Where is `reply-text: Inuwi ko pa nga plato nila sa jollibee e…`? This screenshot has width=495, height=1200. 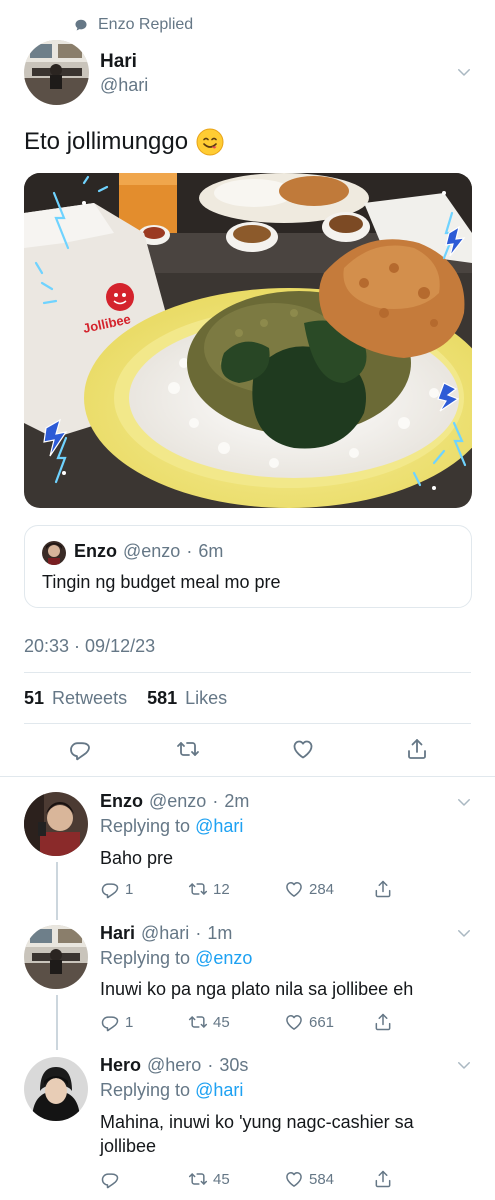 reply-text: Inuwi ko pa nga plato nila sa jollibee e… is located at coordinates (257, 989).